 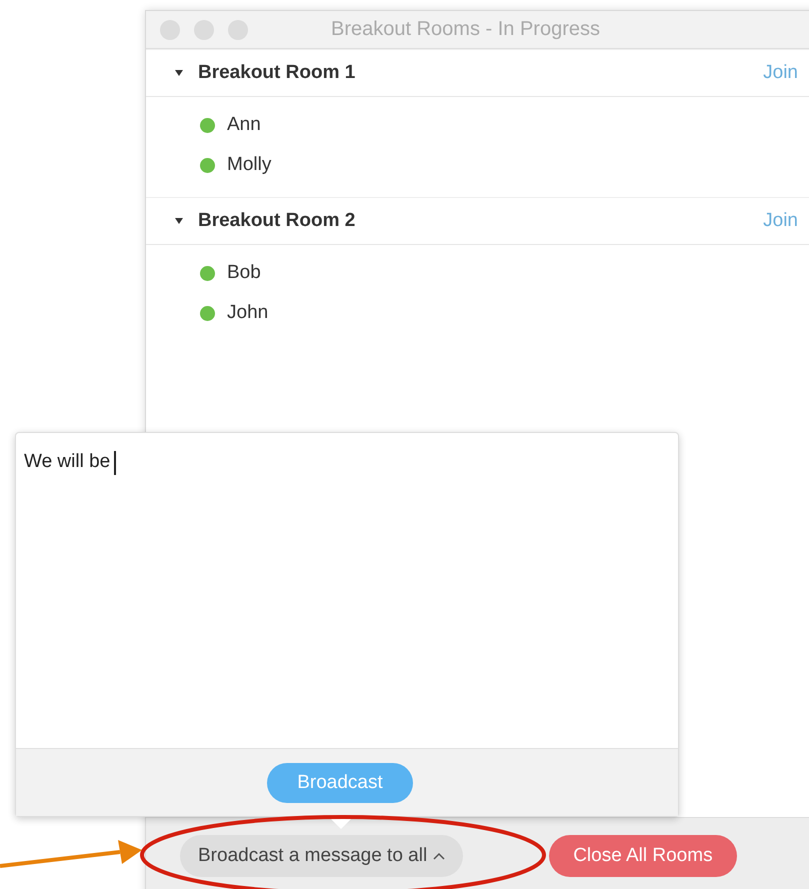 What do you see at coordinates (115, 463) in the screenshot?
I see `text-cursor` at bounding box center [115, 463].